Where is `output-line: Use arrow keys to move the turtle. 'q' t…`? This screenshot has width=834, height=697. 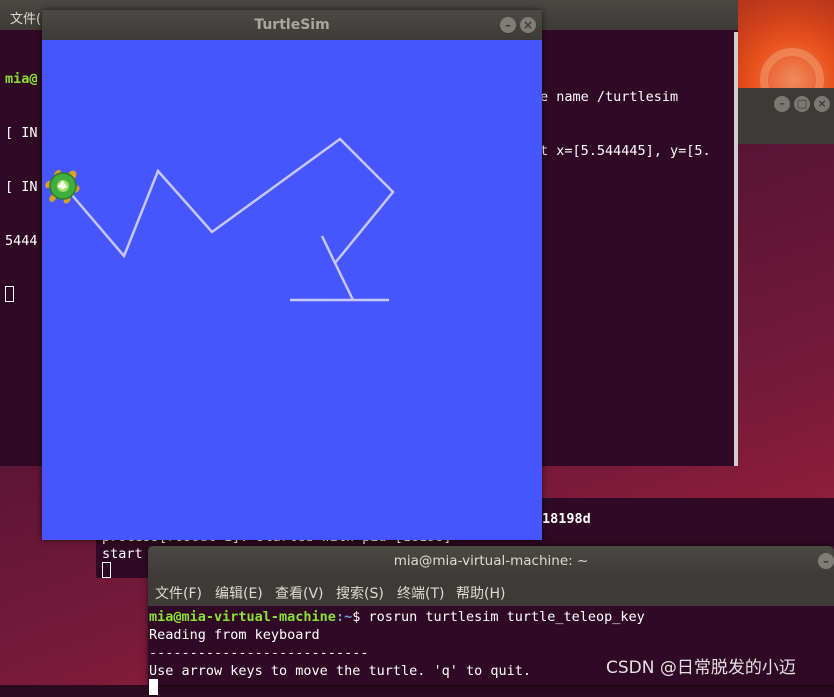
output-line: Use arrow keys to move the turtle. 'q' t… is located at coordinates (340, 671).